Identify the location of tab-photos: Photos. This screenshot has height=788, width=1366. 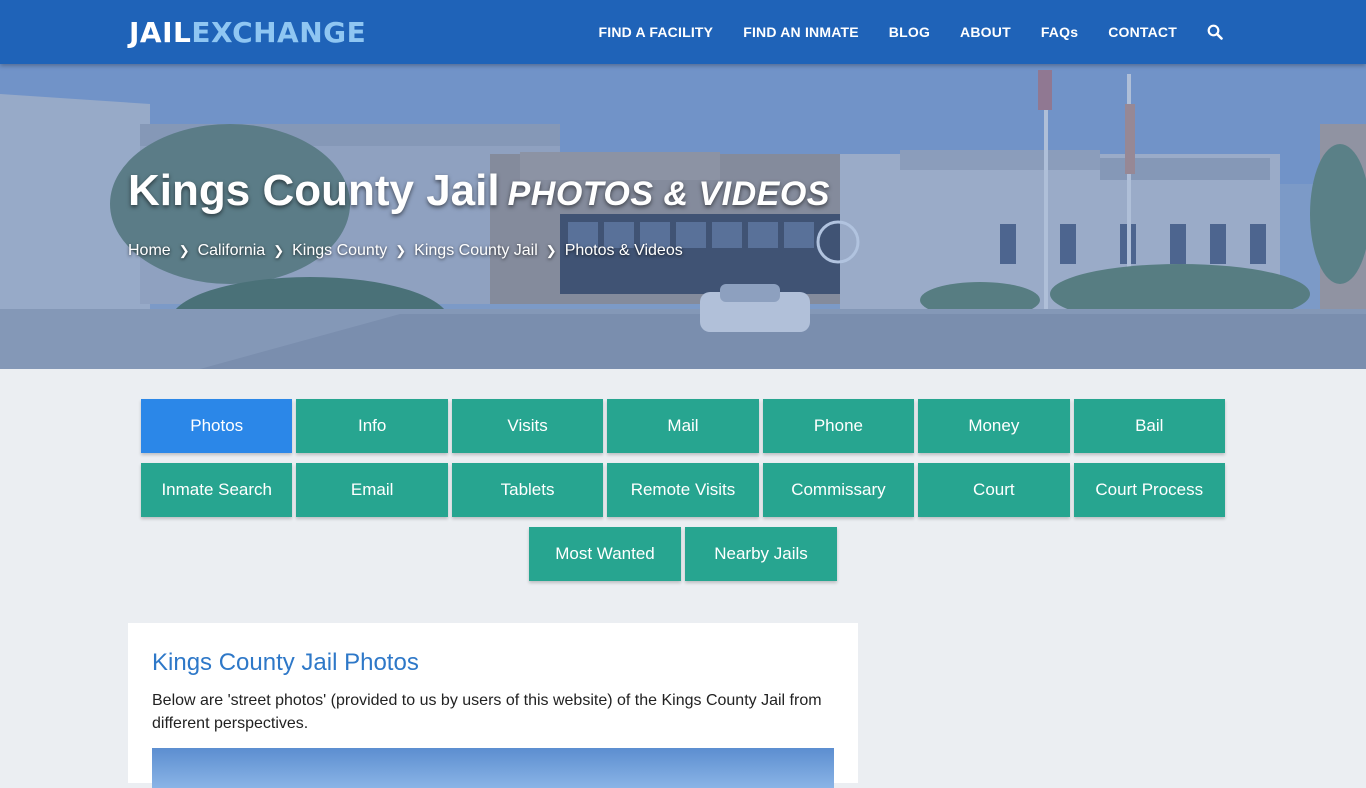
(217, 426).